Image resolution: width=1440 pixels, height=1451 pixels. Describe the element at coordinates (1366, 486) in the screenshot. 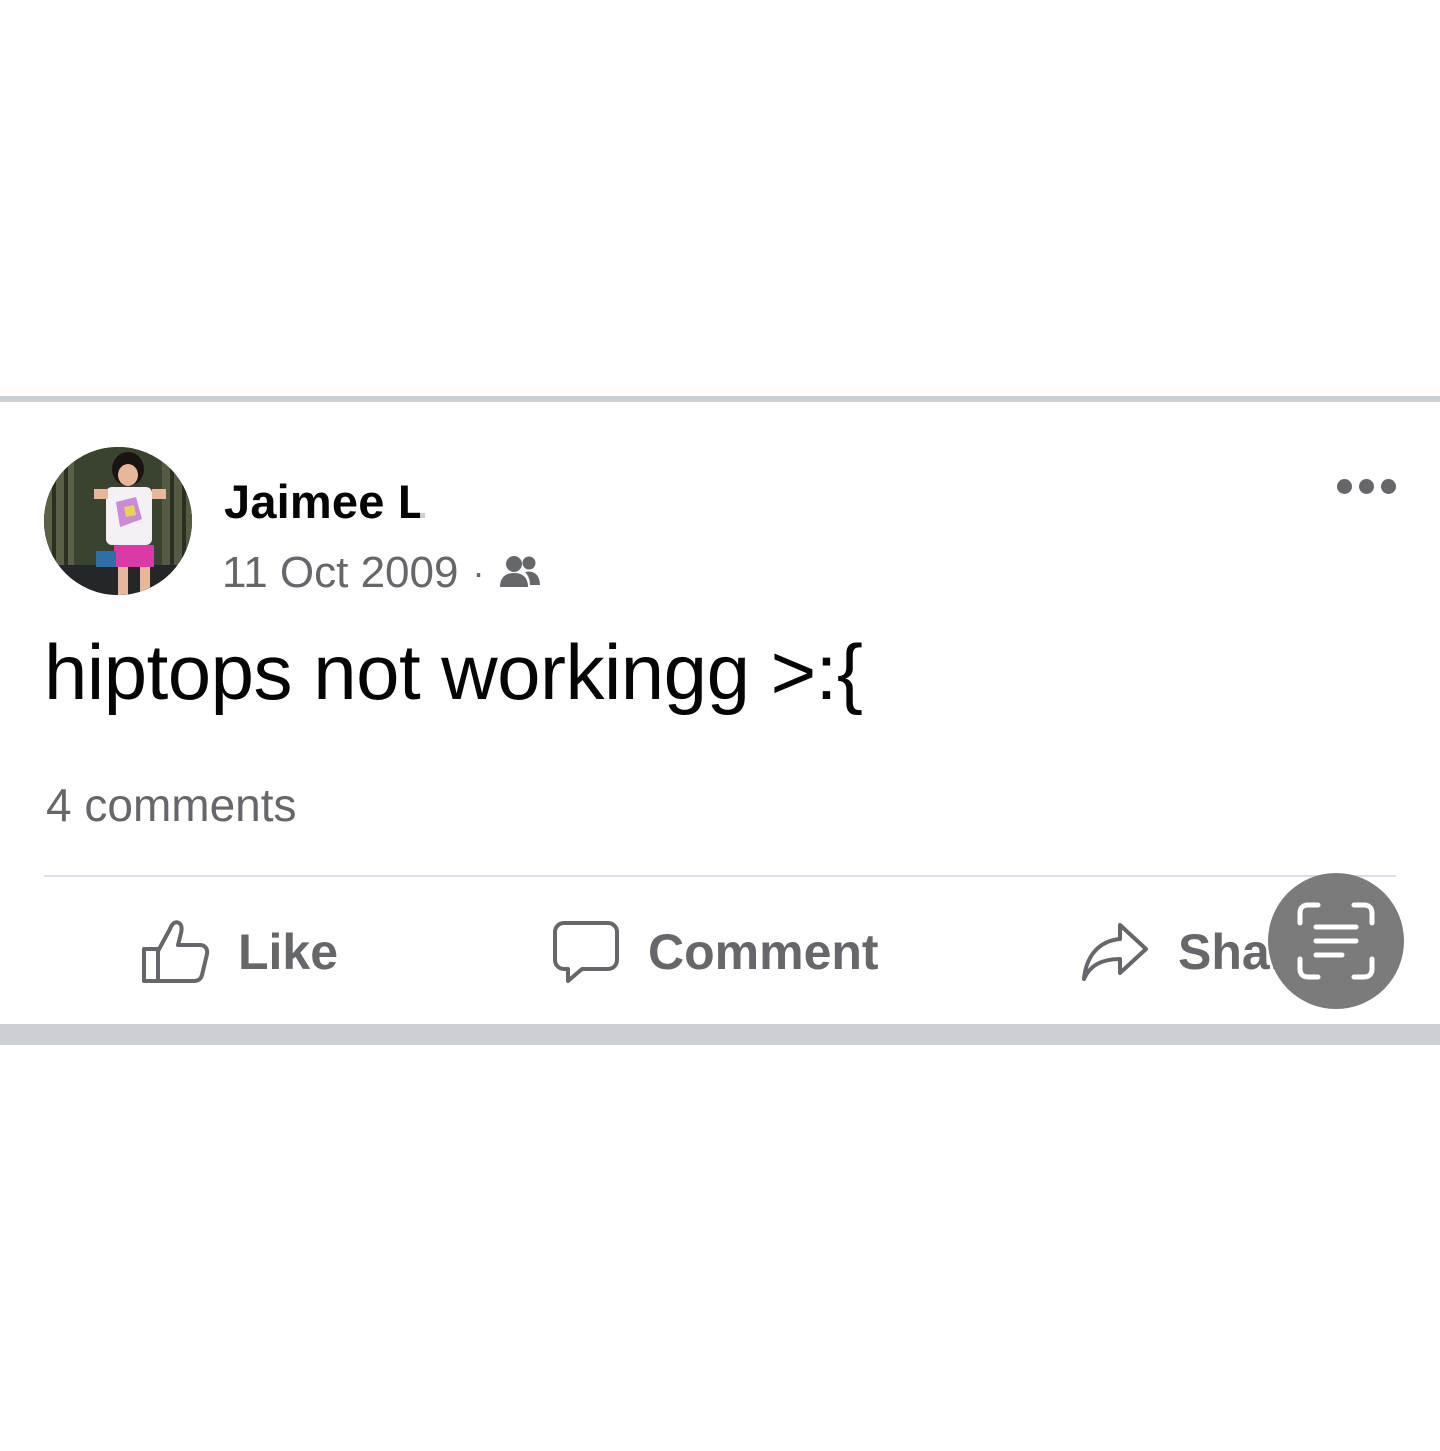

I see `more-options-button` at that location.